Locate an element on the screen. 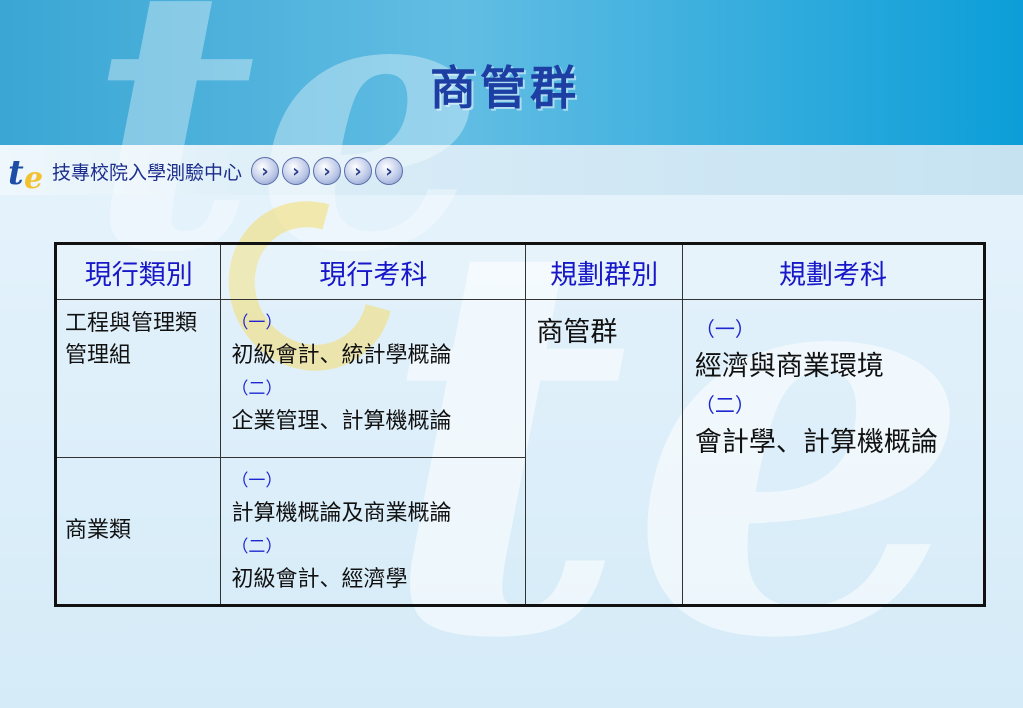  subject-text: 計算機概論及商業概論 is located at coordinates (341, 513).